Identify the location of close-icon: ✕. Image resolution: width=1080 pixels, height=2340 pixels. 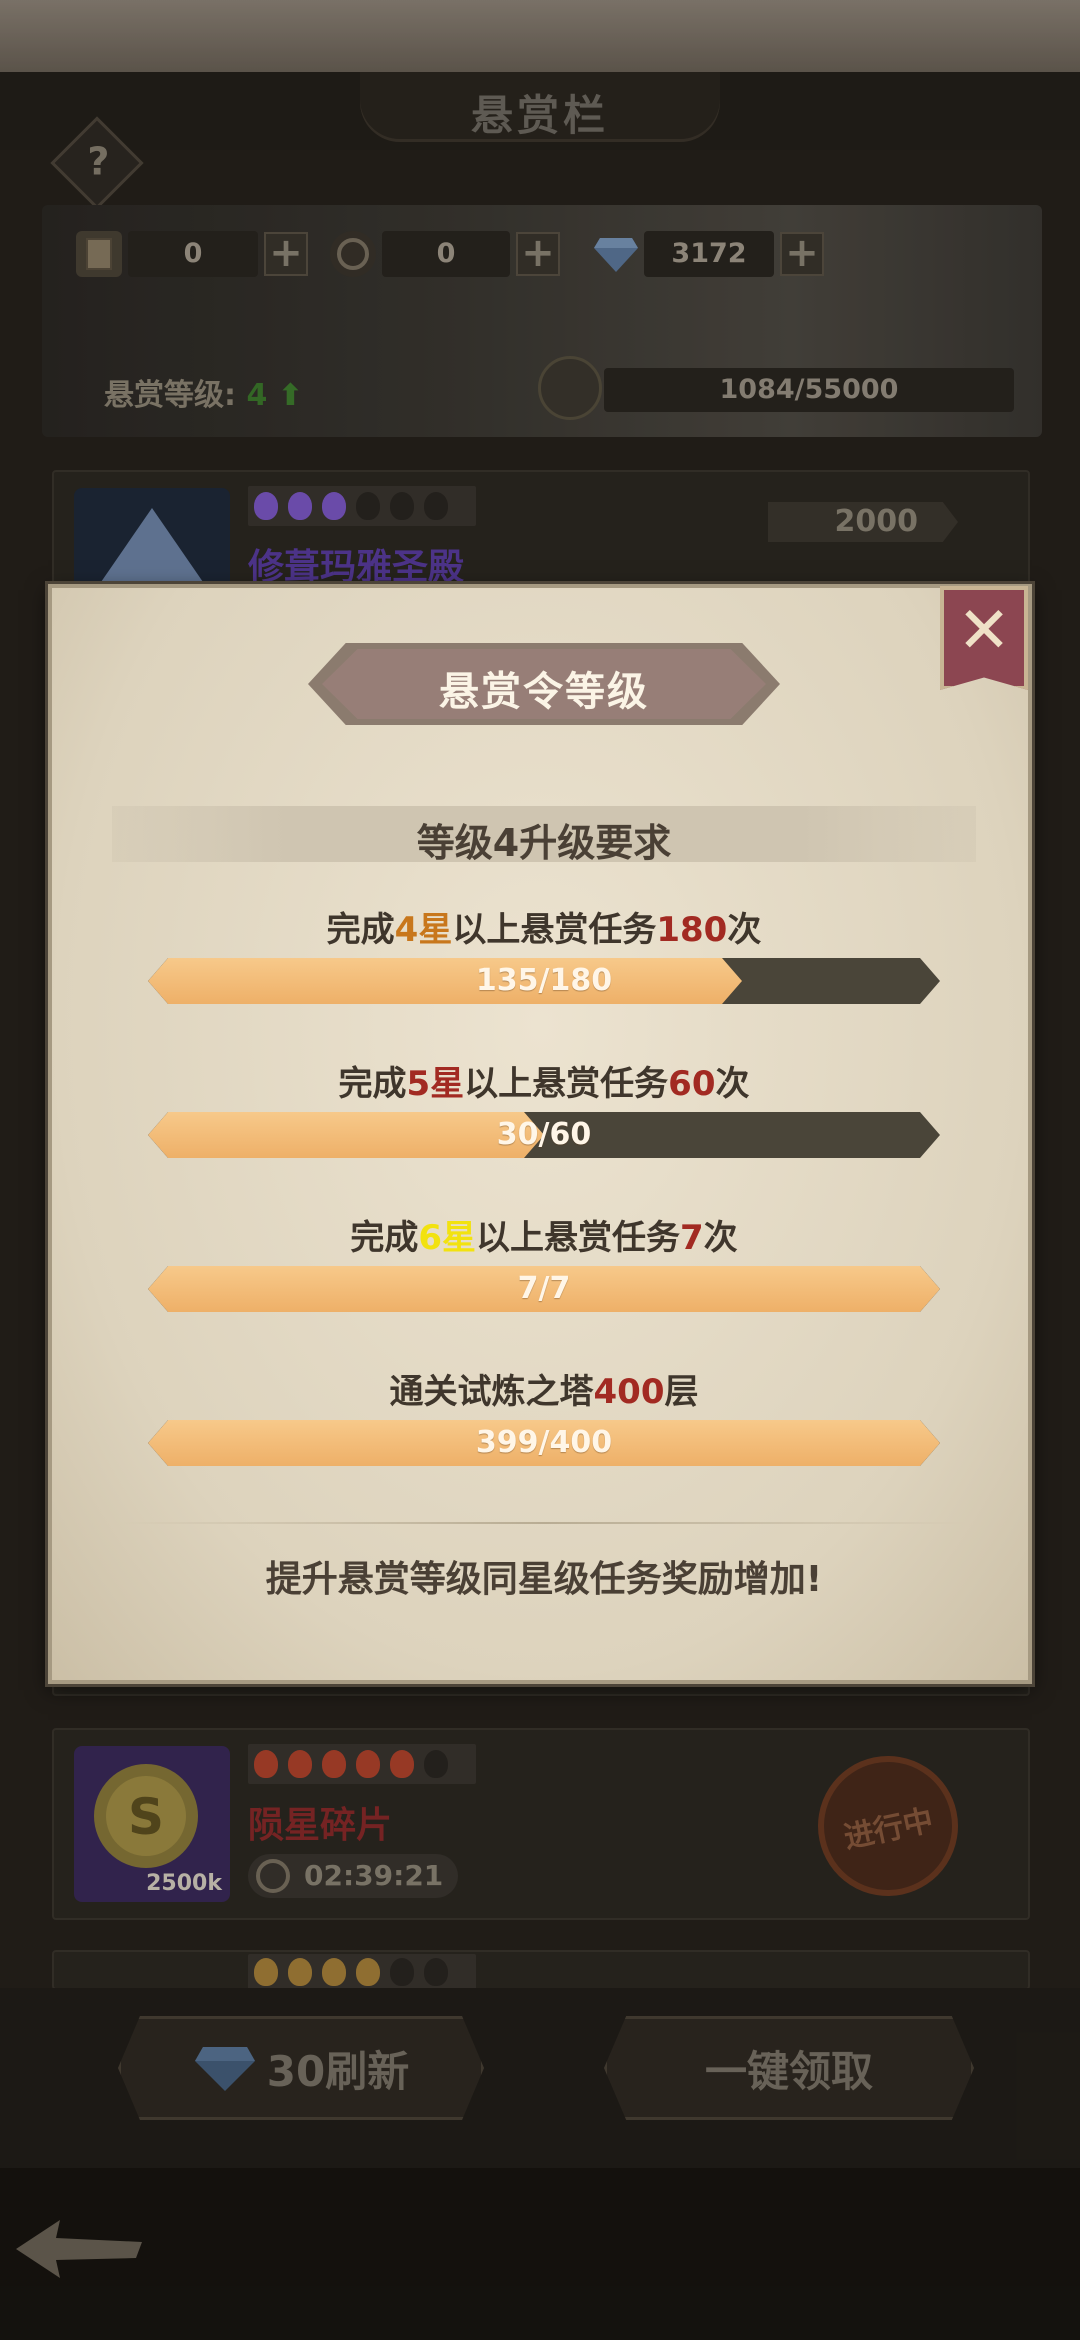
(984, 631).